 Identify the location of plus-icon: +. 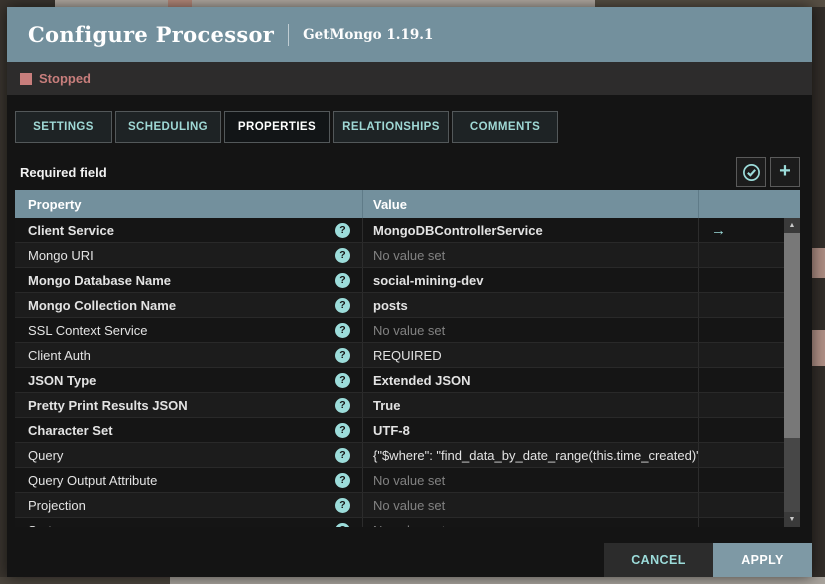
(785, 171).